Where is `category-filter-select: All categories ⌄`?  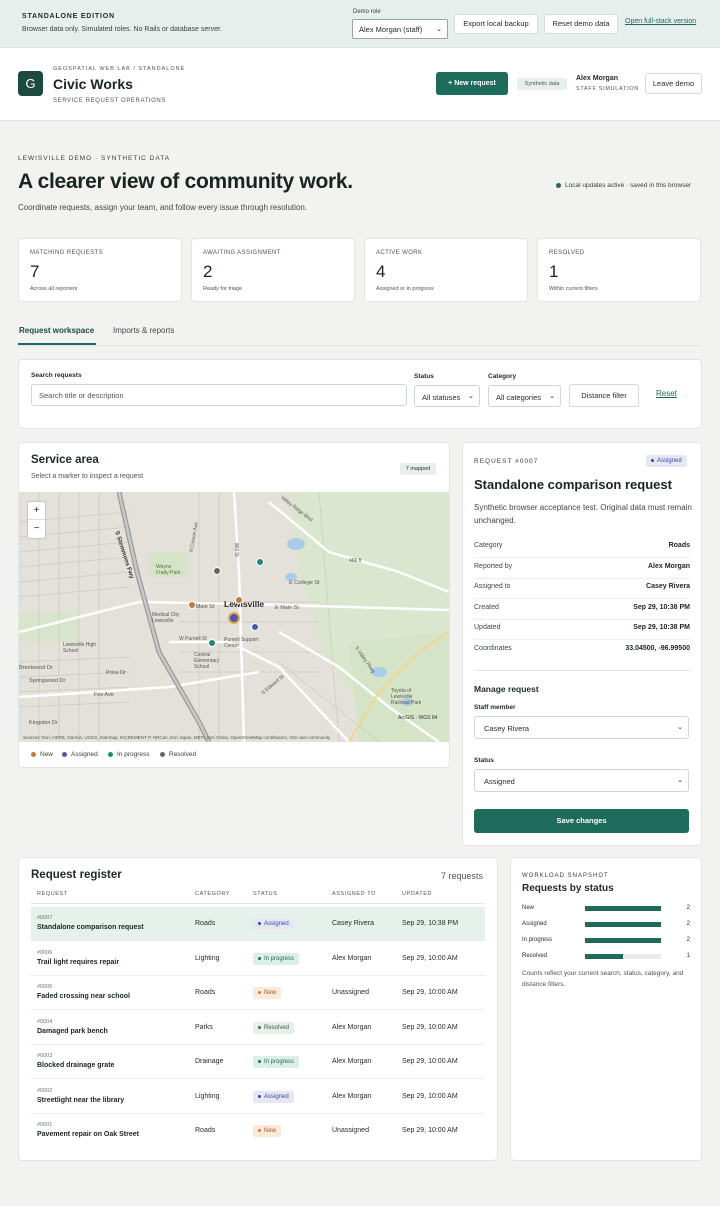 category-filter-select: All categories ⌄ is located at coordinates (524, 396).